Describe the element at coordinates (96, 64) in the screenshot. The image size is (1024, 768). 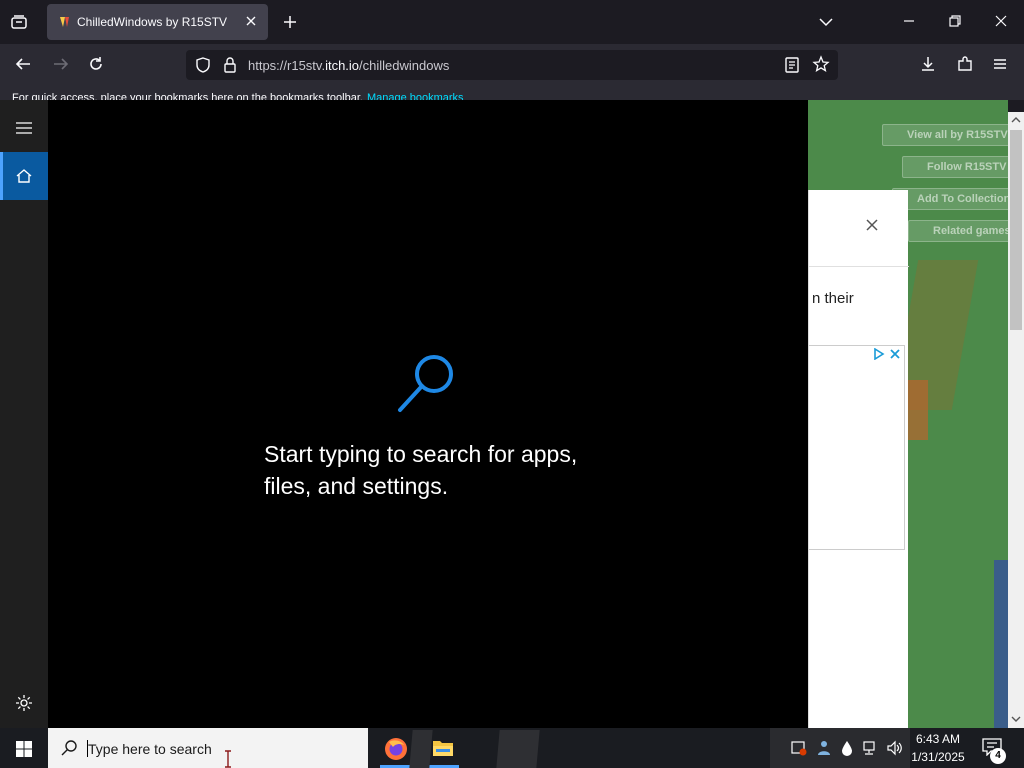
I see `reload-icon` at that location.